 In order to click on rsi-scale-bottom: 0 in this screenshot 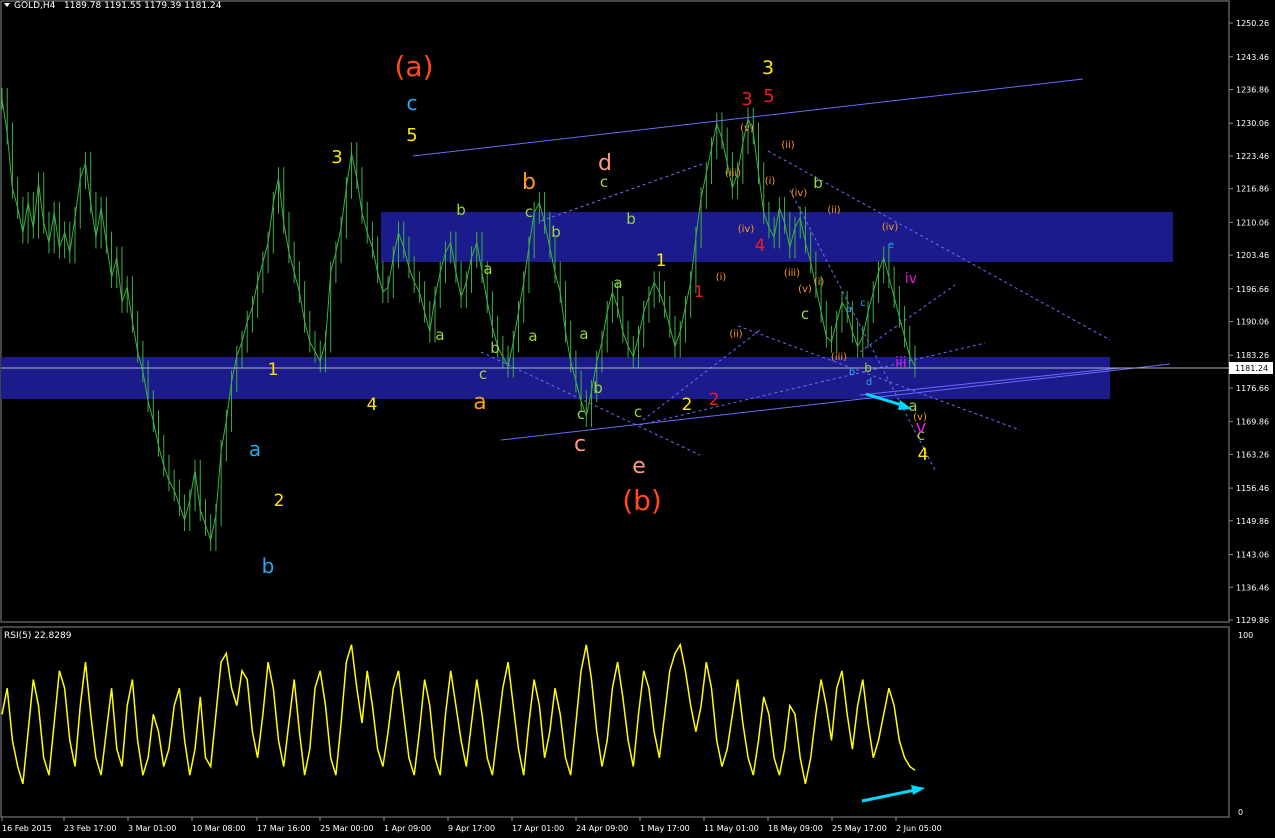, I will do `click(1240, 812)`.